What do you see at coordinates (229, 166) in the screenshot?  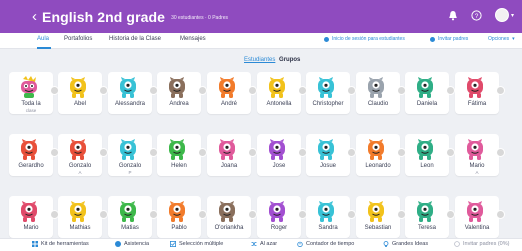 I see `student-name: Joana` at bounding box center [229, 166].